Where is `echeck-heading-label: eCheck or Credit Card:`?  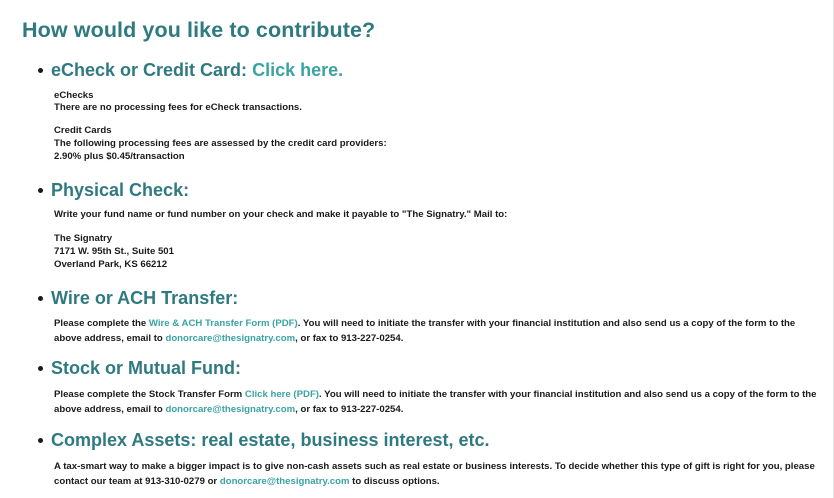 echeck-heading-label: eCheck or Credit Card: is located at coordinates (149, 70).